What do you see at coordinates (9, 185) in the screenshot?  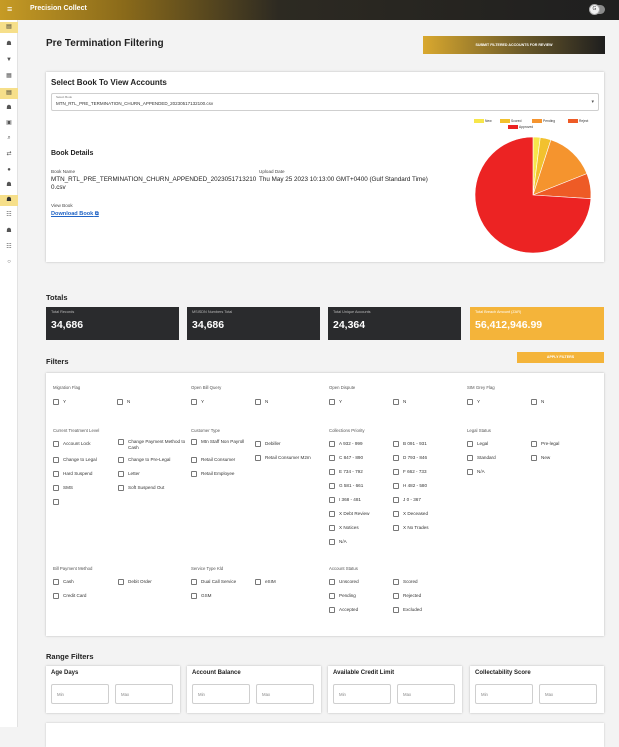 I see `person-icon: ☗` at bounding box center [9, 185].